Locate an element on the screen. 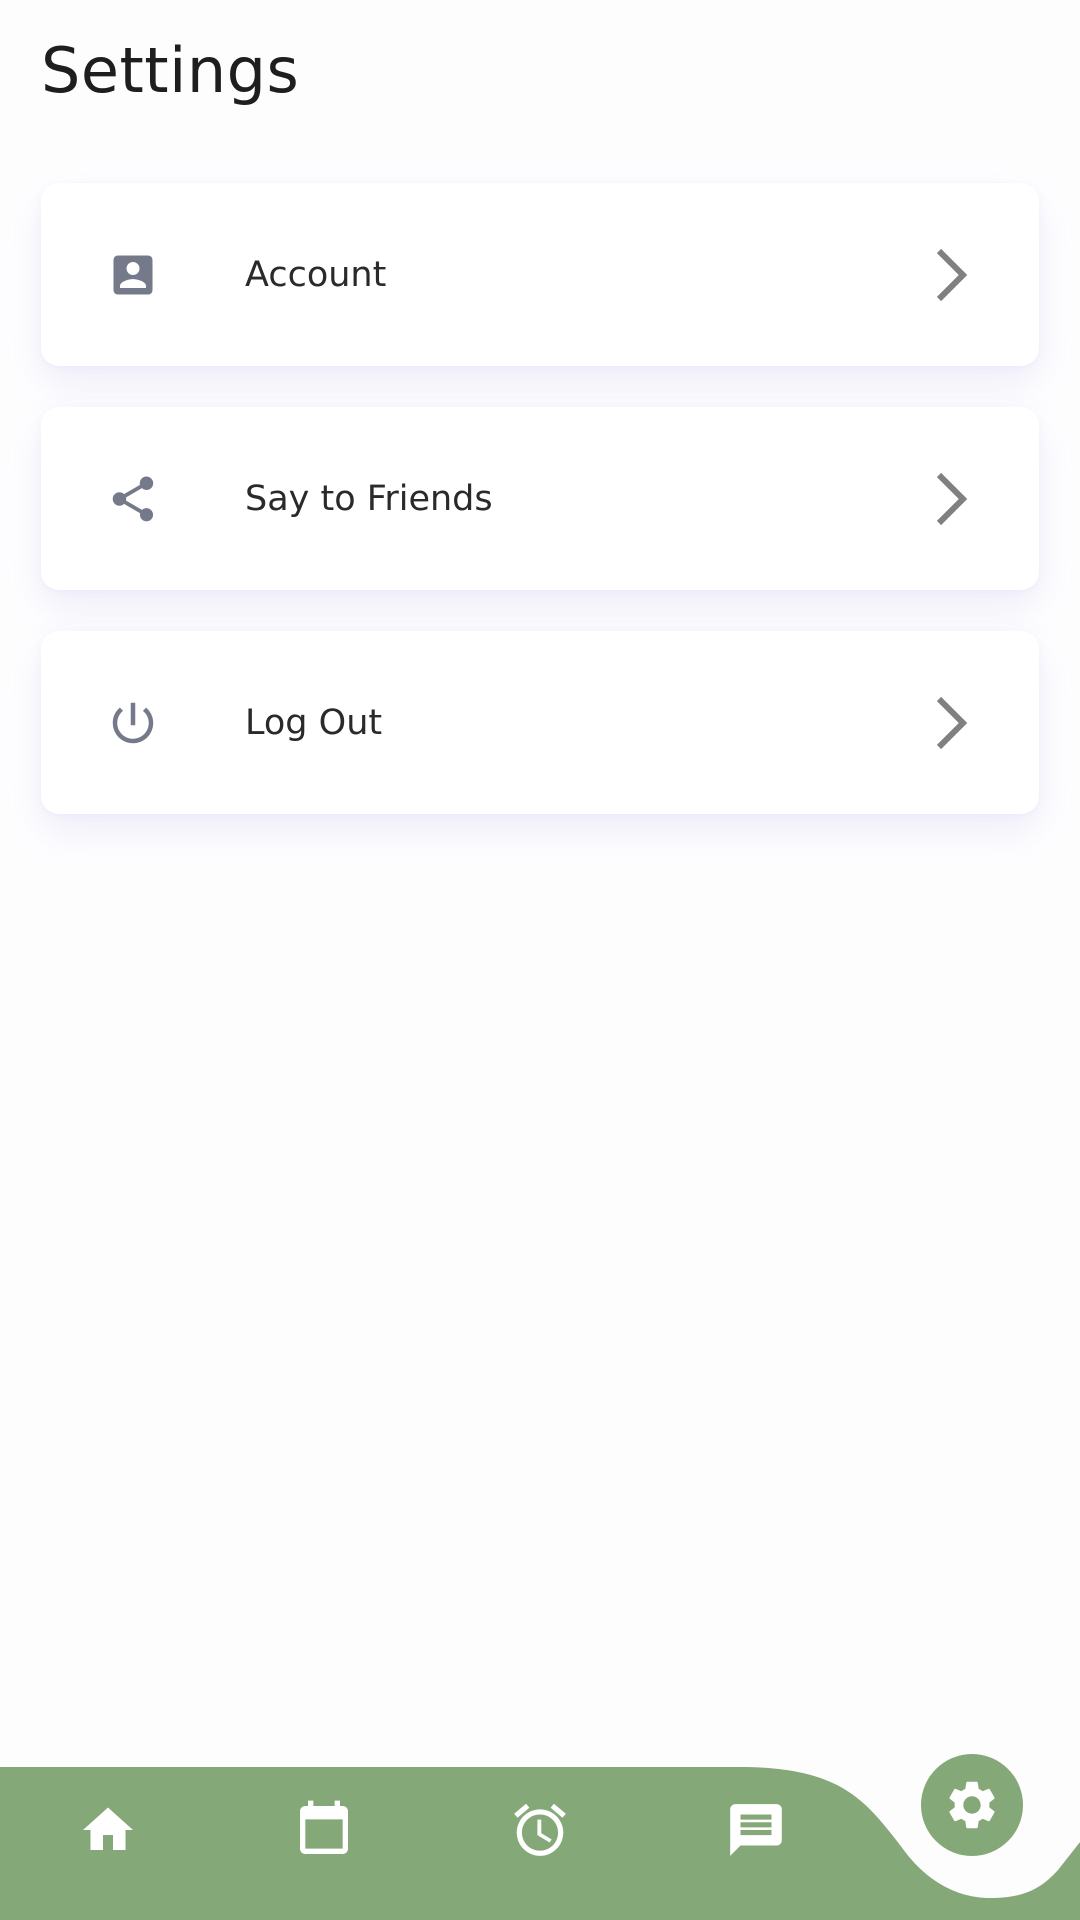 Image resolution: width=1080 pixels, height=1920 pixels. bottom-navigation-bar is located at coordinates (540, 1830).